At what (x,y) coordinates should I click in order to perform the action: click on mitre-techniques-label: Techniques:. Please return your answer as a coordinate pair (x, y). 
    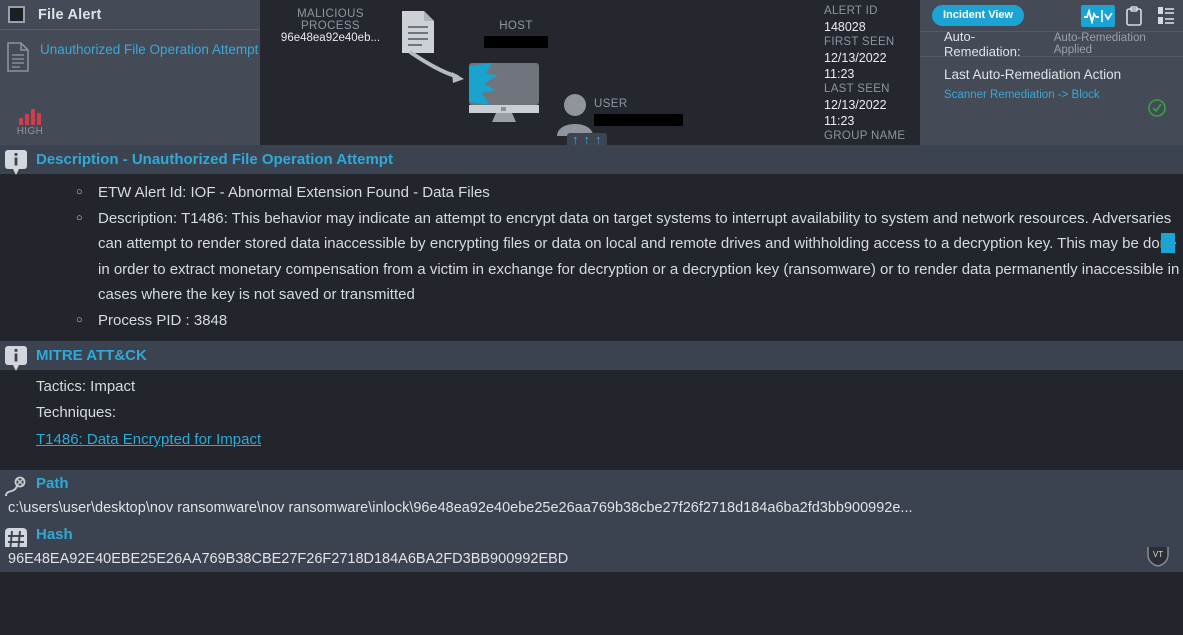
    Looking at the image, I should click on (76, 412).